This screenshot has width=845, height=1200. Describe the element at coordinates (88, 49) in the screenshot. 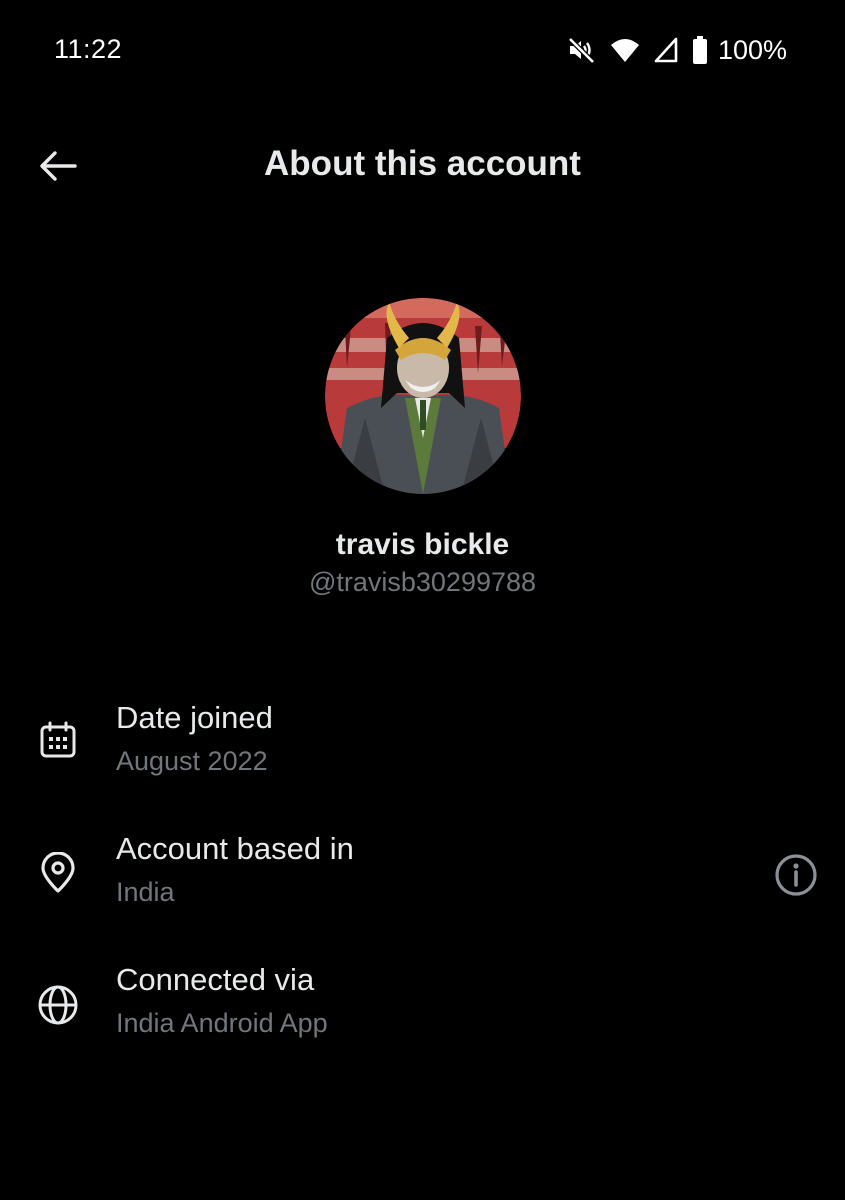

I see `status-time: 11:22` at that location.